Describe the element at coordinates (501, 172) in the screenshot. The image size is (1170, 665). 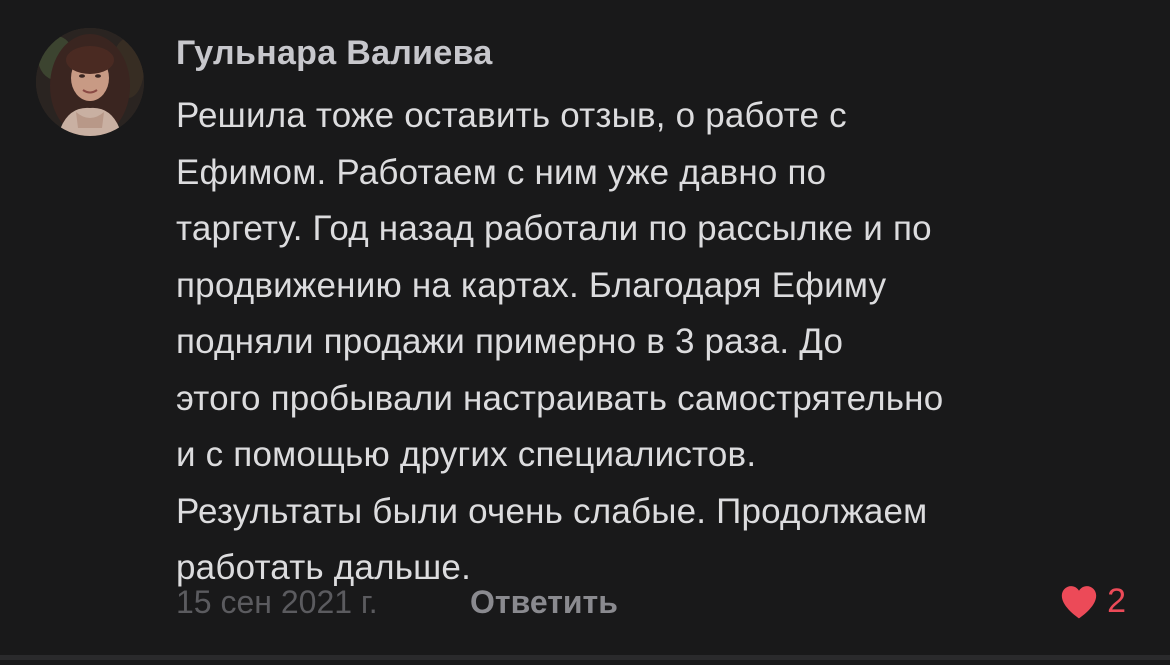
I see `comment-text-line: Ефимом. Работаем с ним уже давно по` at that location.